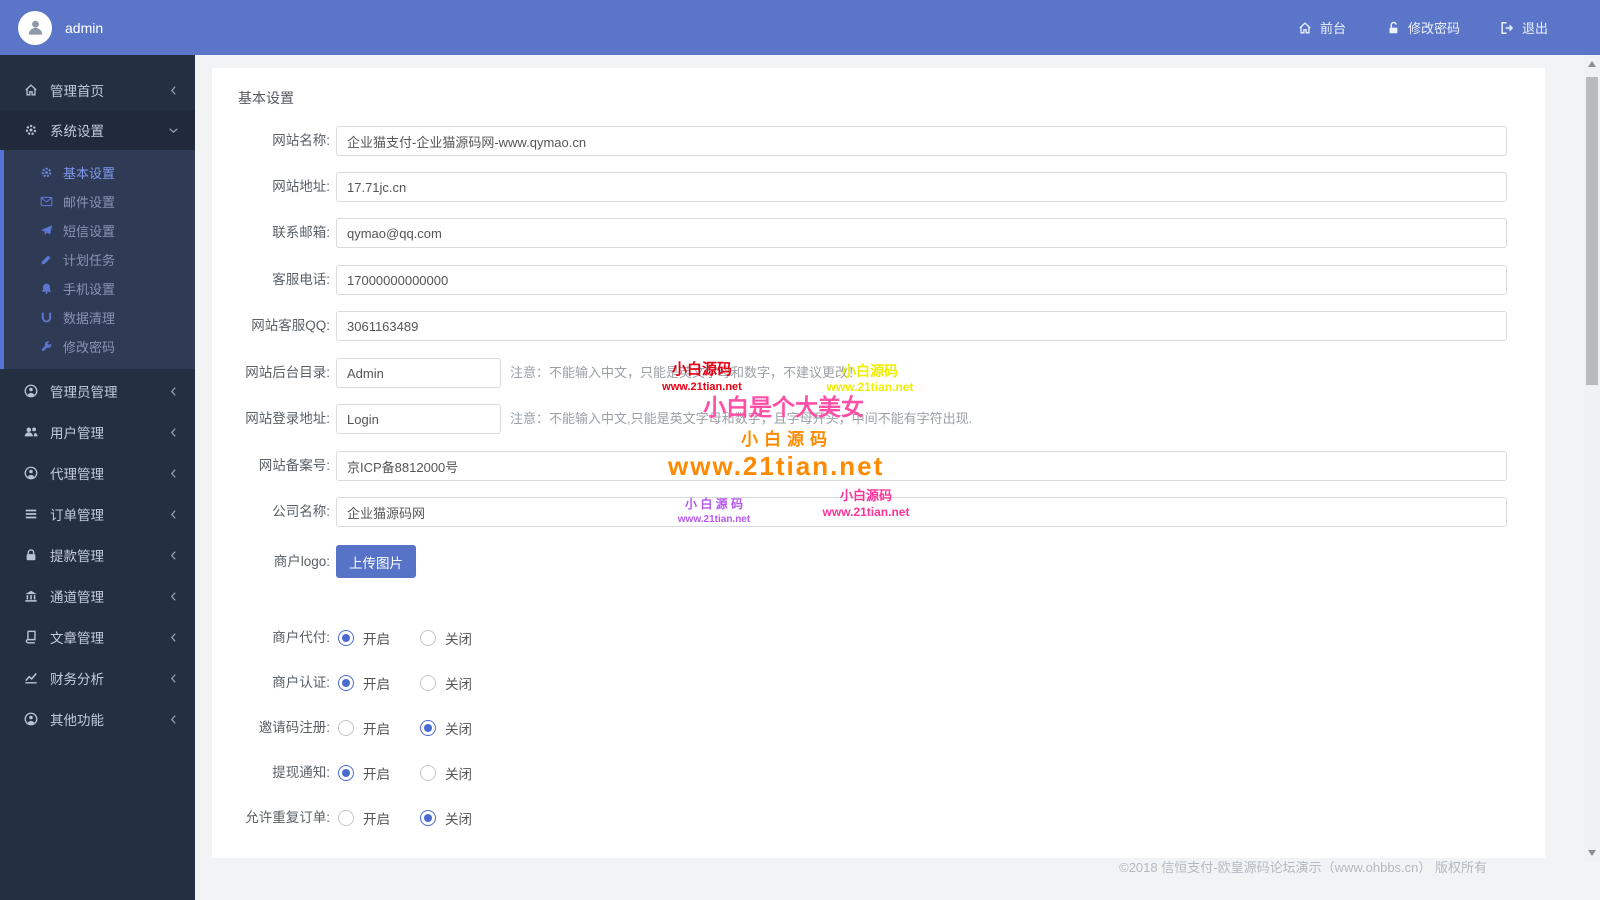 The image size is (1600, 900). I want to click on site-url-input, so click(921, 187).